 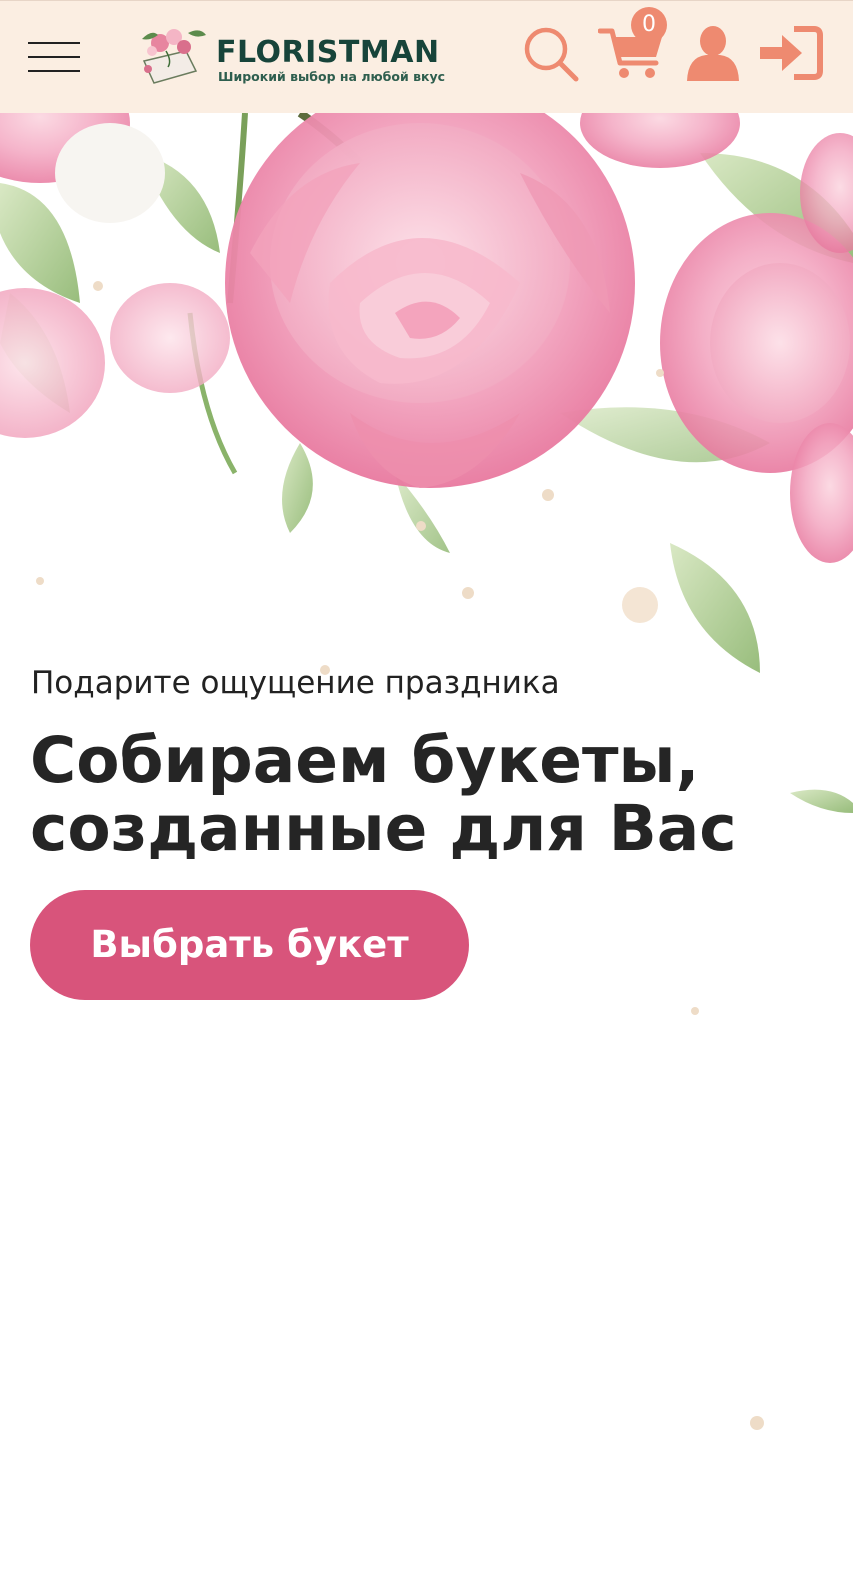 I want to click on site-header: FLORISTMAN Широкий выбор на любой вкус 0, so click(x=426, y=56).